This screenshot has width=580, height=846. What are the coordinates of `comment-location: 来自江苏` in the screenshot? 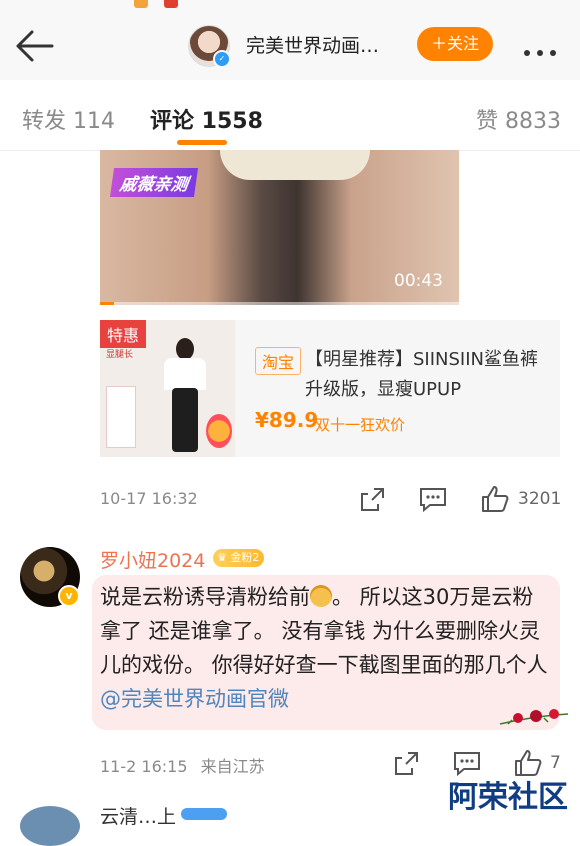 It's located at (232, 766).